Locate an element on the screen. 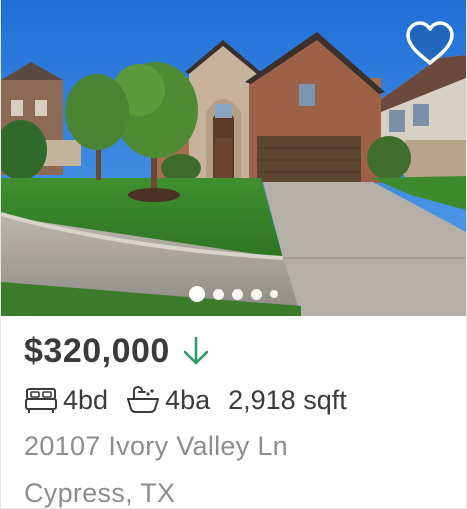  listing-specs: 4bd 4ba 2,918 sqft is located at coordinates (245, 400).